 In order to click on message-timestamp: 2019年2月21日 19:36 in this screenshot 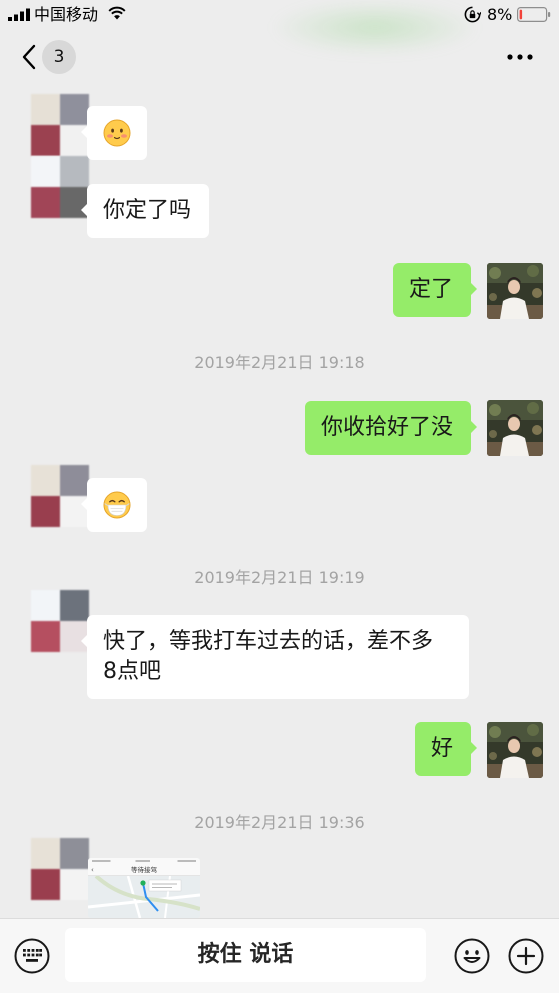, I will do `click(279, 822)`.